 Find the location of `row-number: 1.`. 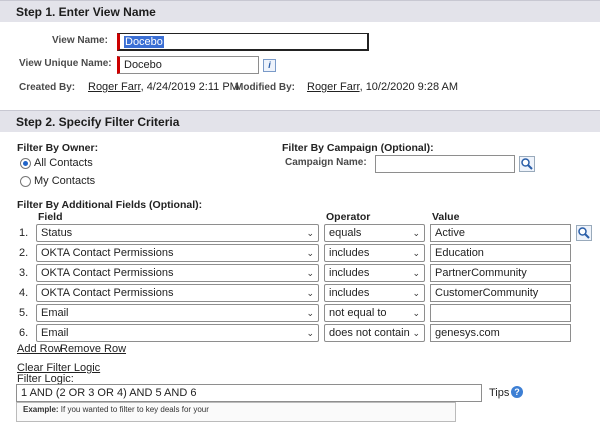

row-number: 1. is located at coordinates (24, 233).